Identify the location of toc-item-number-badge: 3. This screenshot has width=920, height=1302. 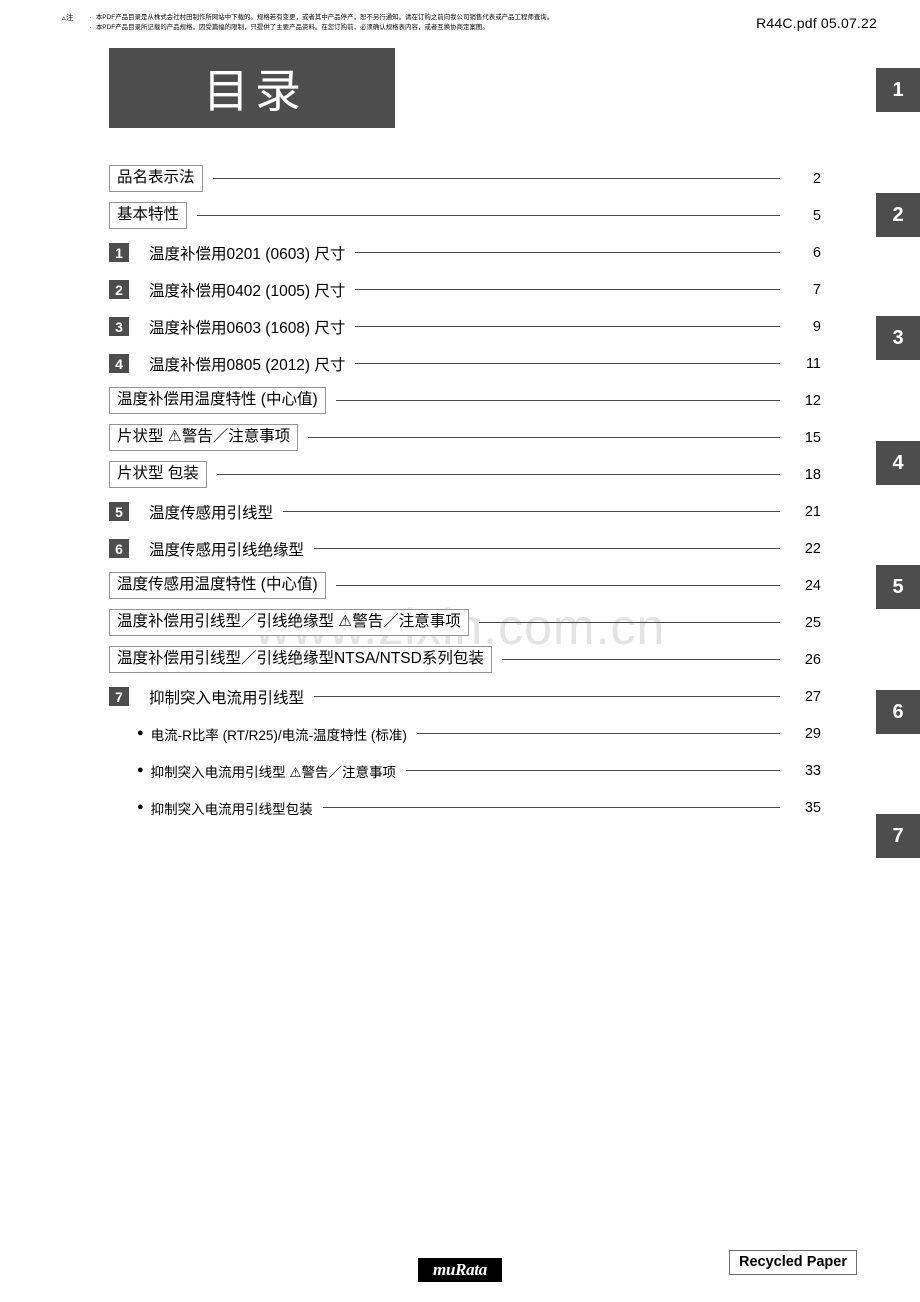
(119, 326).